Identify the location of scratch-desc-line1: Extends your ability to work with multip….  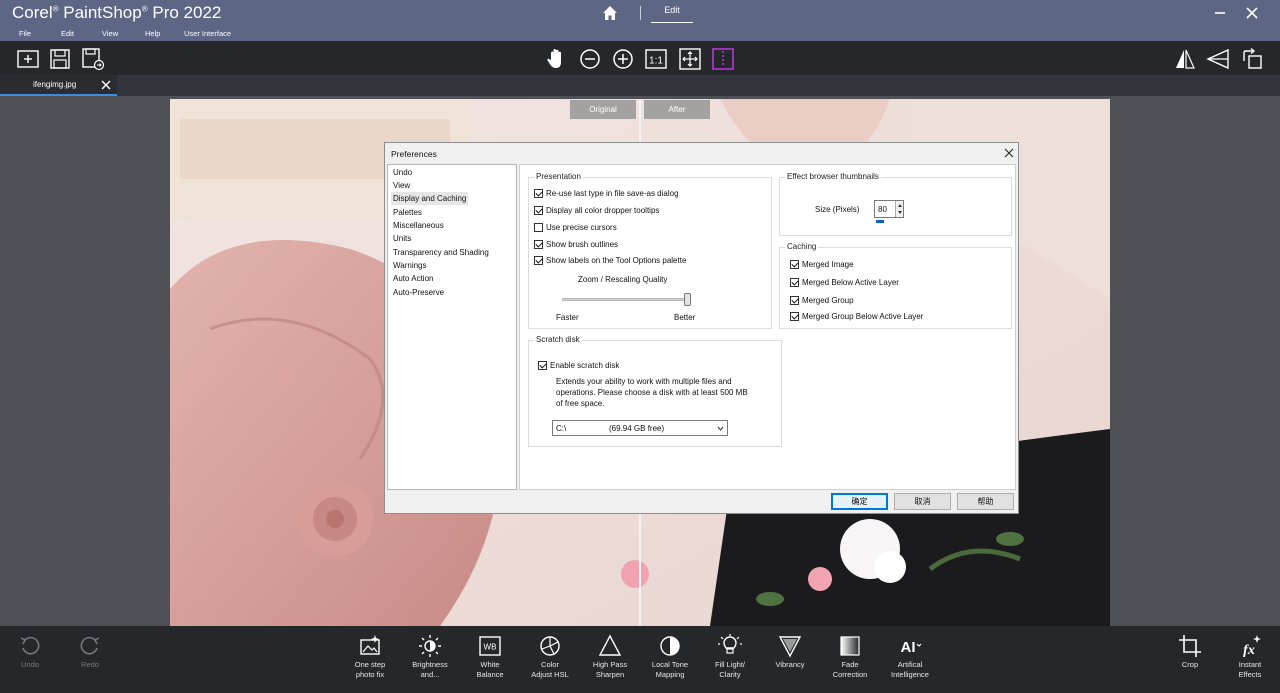
(644, 381).